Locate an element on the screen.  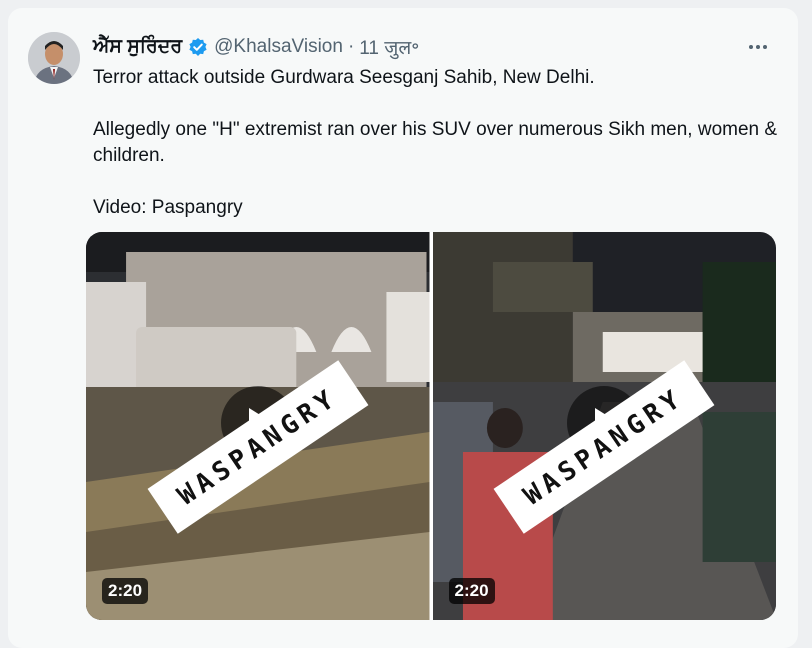
verified-badge-icon is located at coordinates (198, 47).